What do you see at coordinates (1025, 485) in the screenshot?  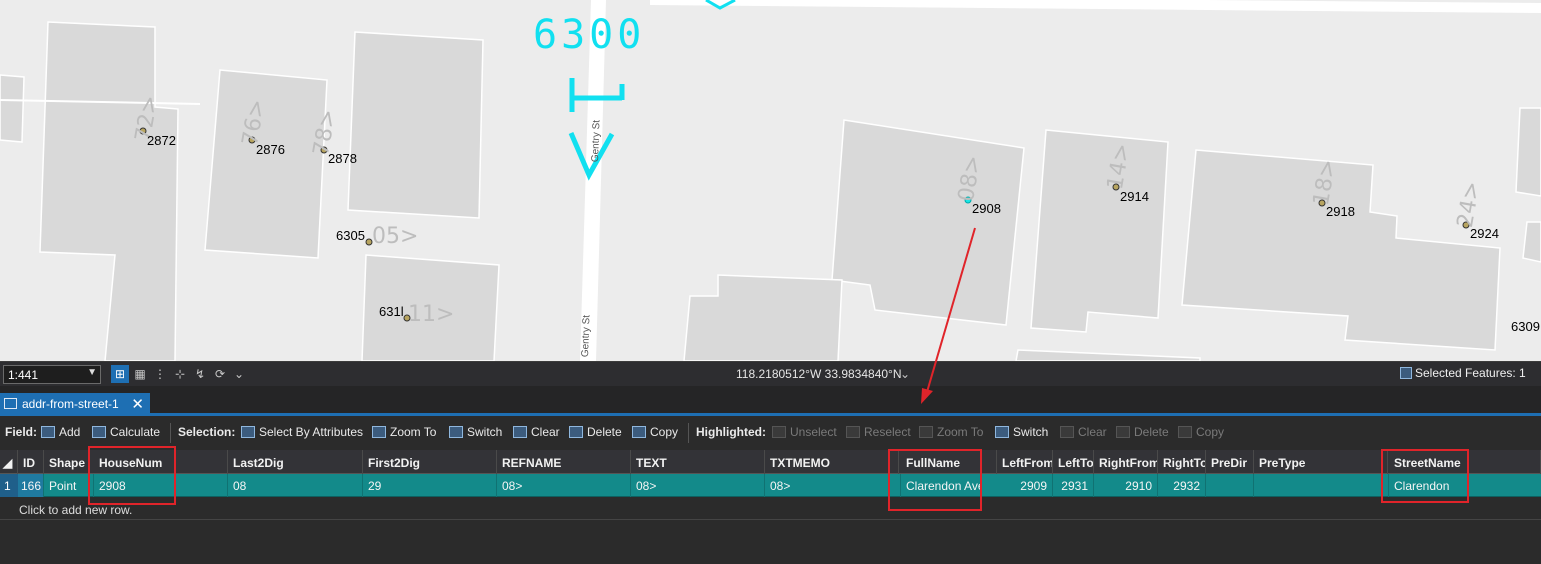 I see `cell-leftfrom: 2909` at bounding box center [1025, 485].